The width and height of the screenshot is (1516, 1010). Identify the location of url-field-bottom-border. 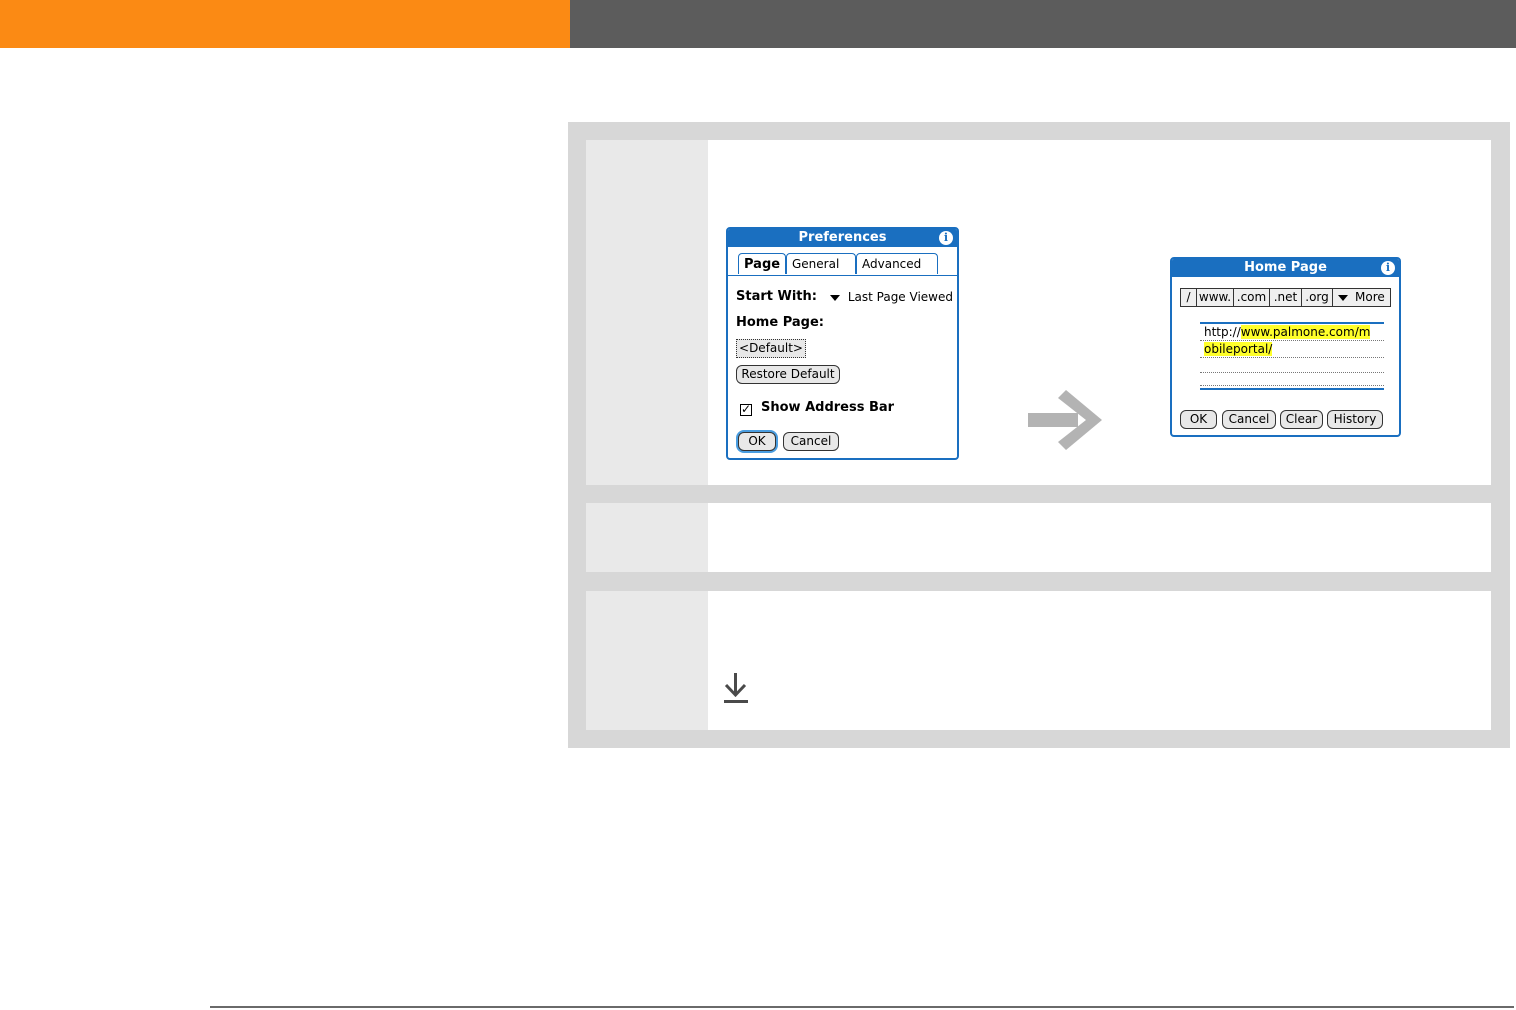
(1292, 389).